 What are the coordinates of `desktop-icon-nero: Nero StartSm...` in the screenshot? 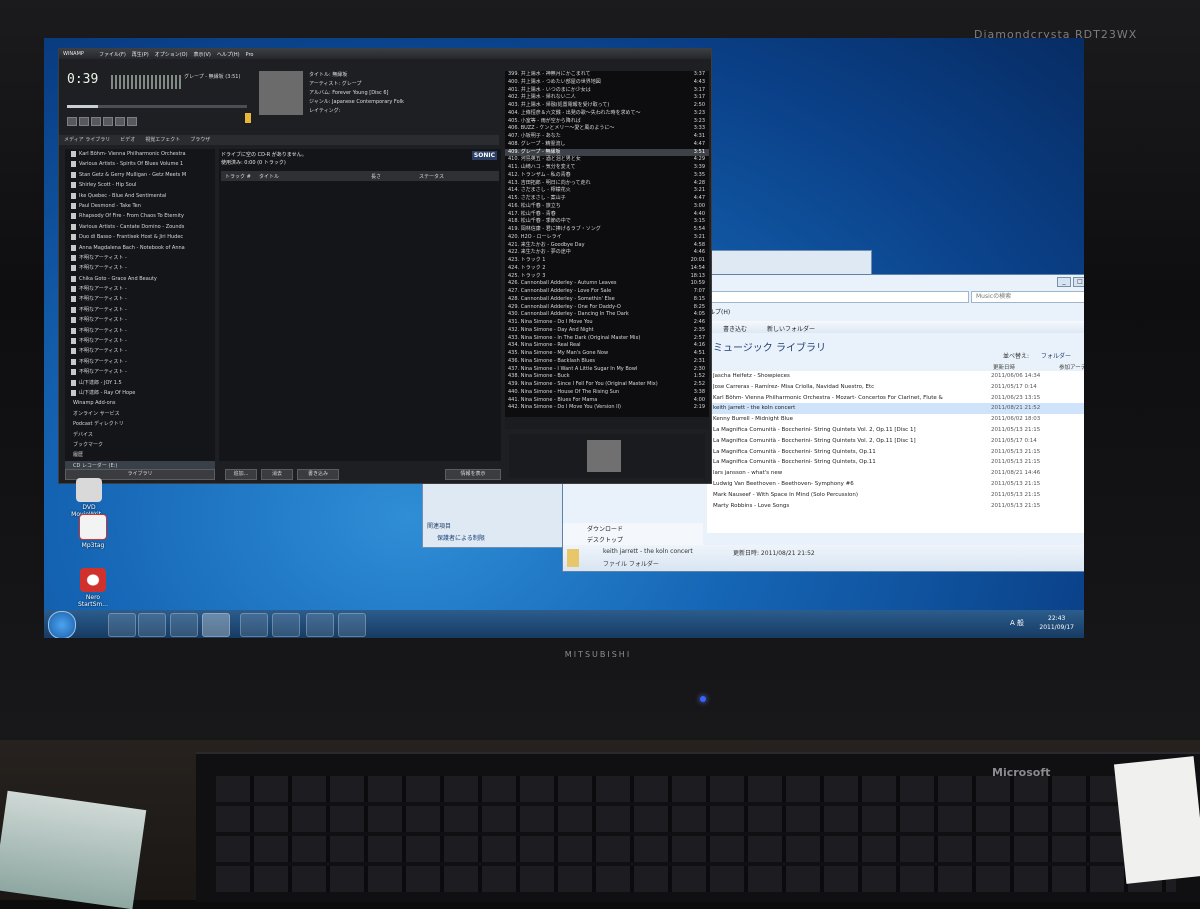 It's located at (93, 588).